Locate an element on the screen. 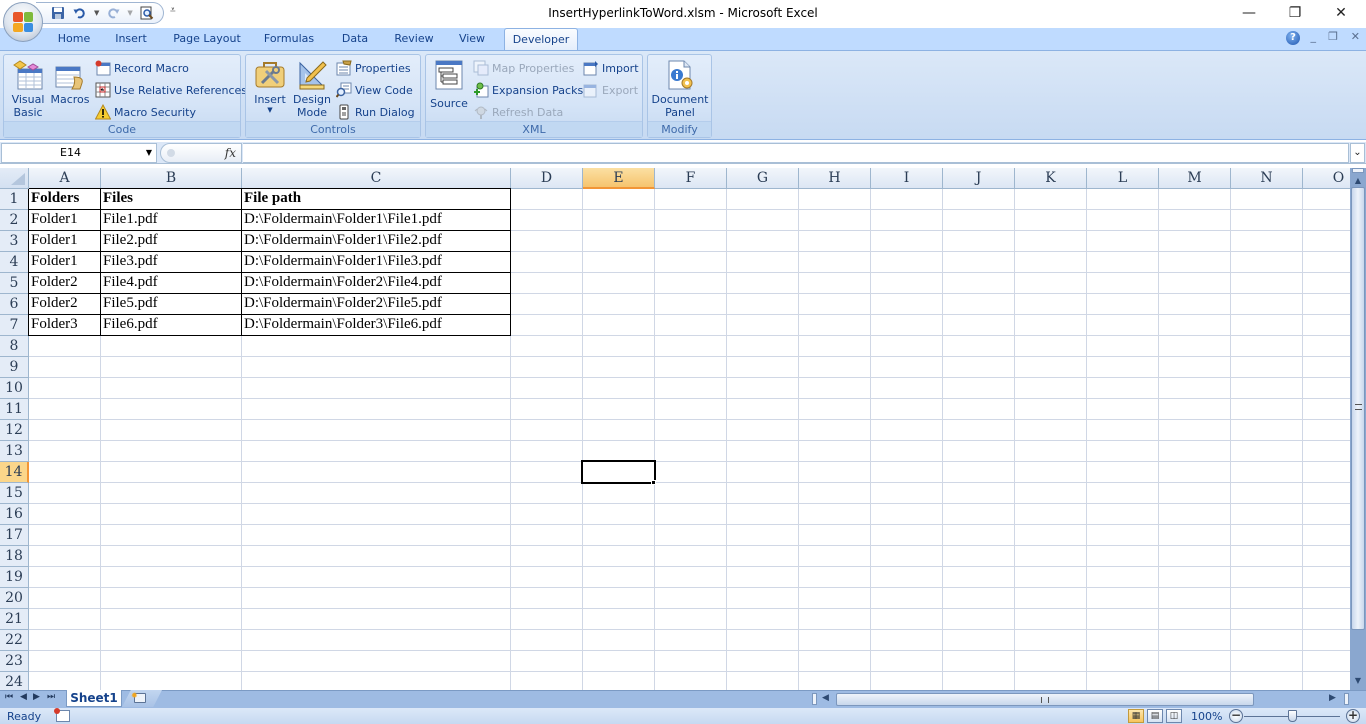  row-header-3: 3 is located at coordinates (14, 241).